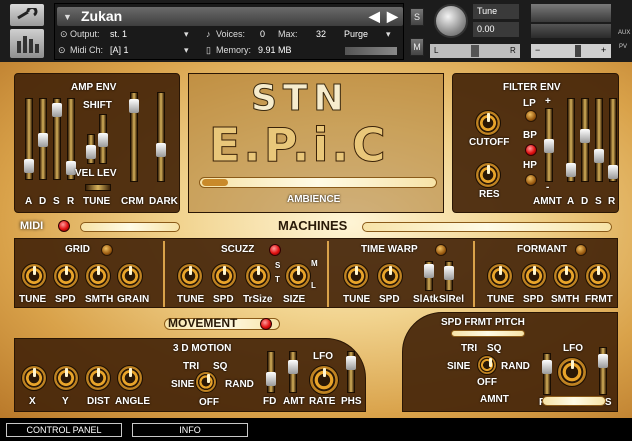 The height and width of the screenshot is (441, 632). Describe the element at coordinates (449, 276) in the screenshot. I see `slrel-slider` at that location.